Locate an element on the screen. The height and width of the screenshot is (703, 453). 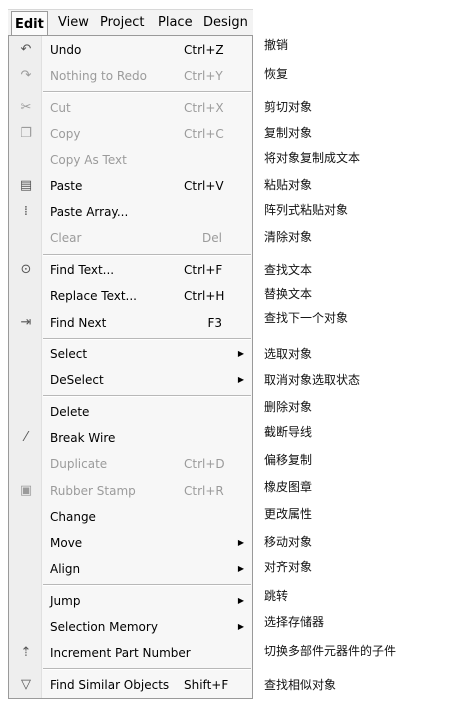
annotation-break-wire: 截断导线 is located at coordinates (288, 432).